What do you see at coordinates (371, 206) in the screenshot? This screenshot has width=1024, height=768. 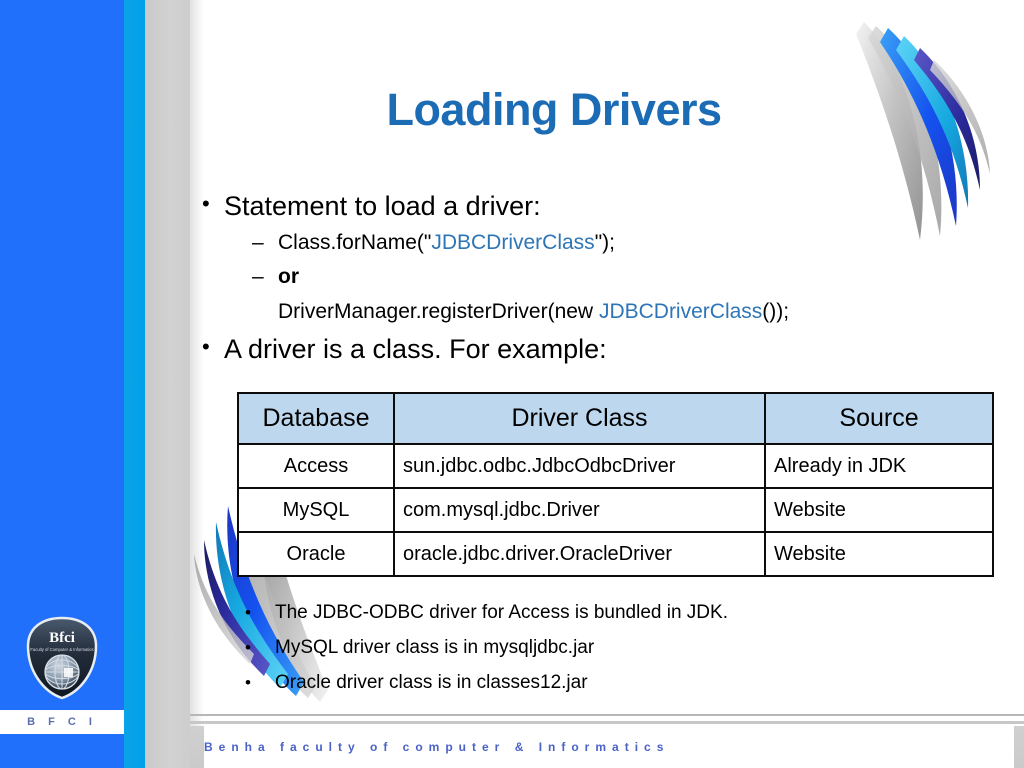 I see `bullet-statement-to-load: • Statement to load a driver:` at bounding box center [371, 206].